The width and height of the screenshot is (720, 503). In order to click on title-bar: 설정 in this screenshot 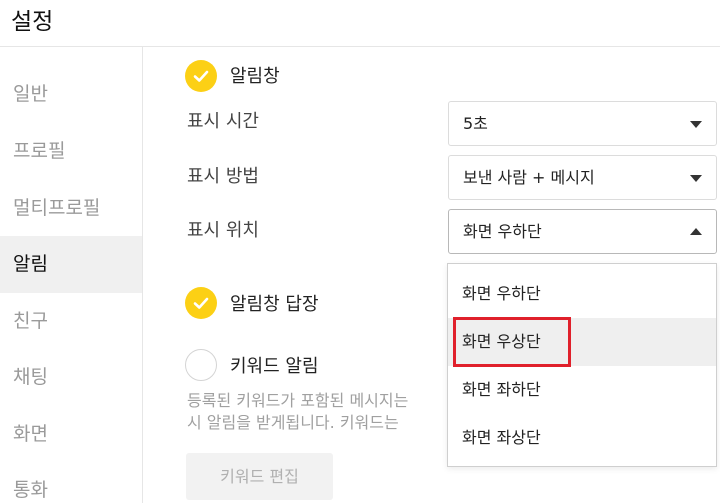, I will do `click(360, 23)`.